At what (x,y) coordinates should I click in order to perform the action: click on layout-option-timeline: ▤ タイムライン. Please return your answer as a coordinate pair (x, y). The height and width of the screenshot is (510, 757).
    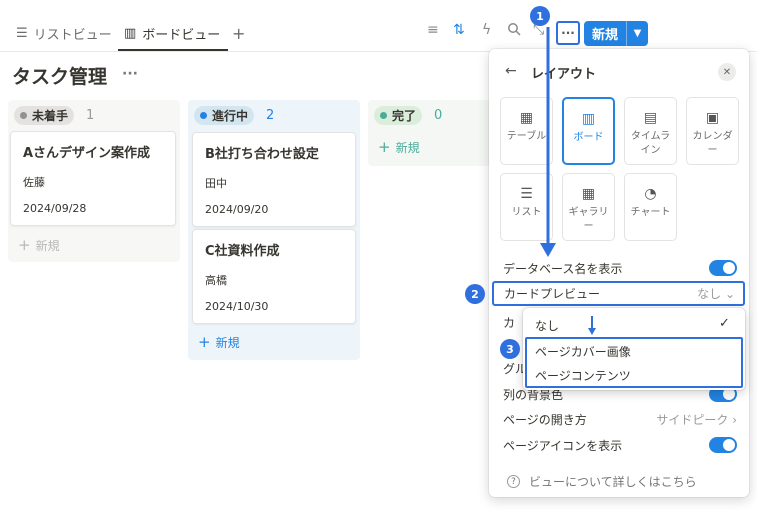
    Looking at the image, I should click on (650, 131).